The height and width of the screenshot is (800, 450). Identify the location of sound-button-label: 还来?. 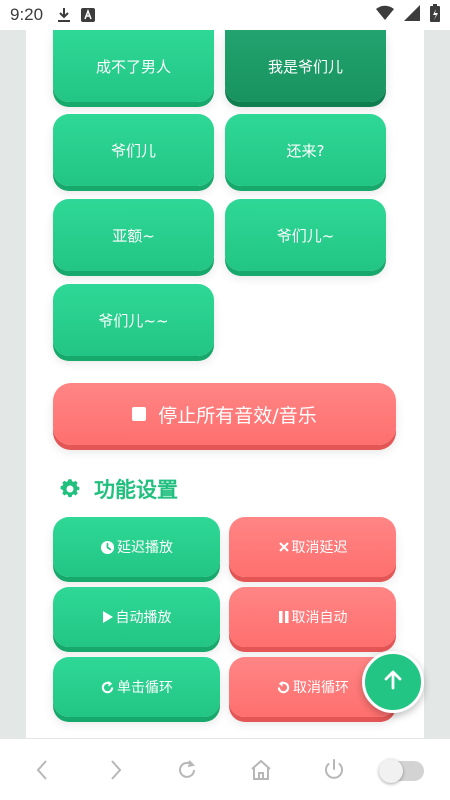
(305, 150).